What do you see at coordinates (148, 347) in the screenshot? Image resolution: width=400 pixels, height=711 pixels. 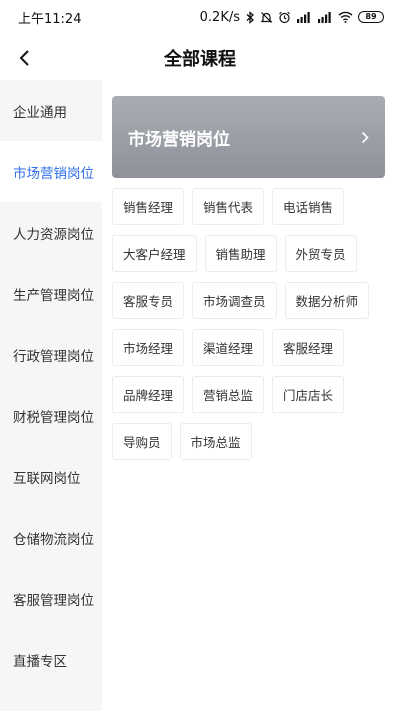 I see `course-tag: 市场经理` at bounding box center [148, 347].